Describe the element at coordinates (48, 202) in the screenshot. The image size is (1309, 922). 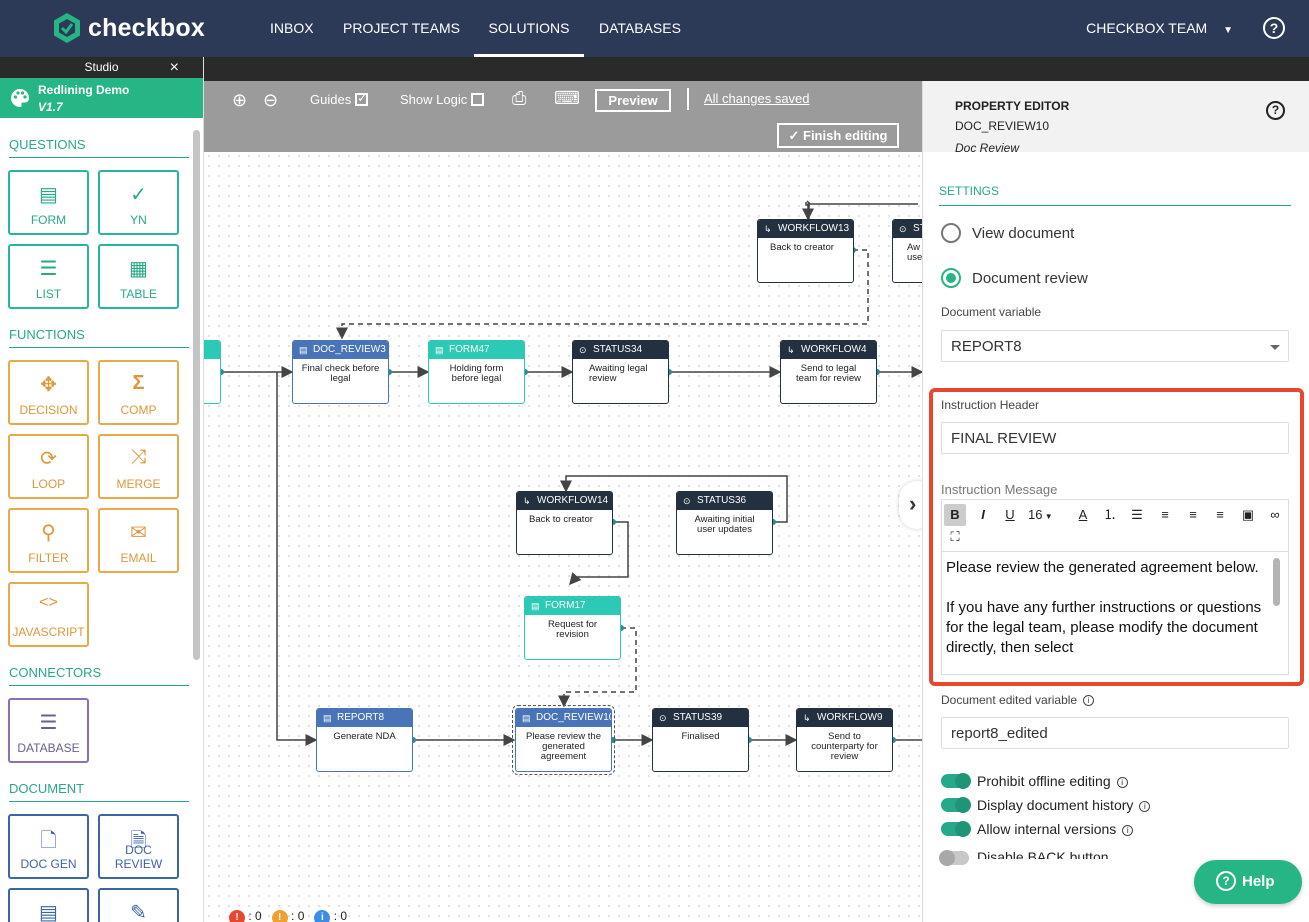
I see `tool-form: ▤ FORM` at that location.